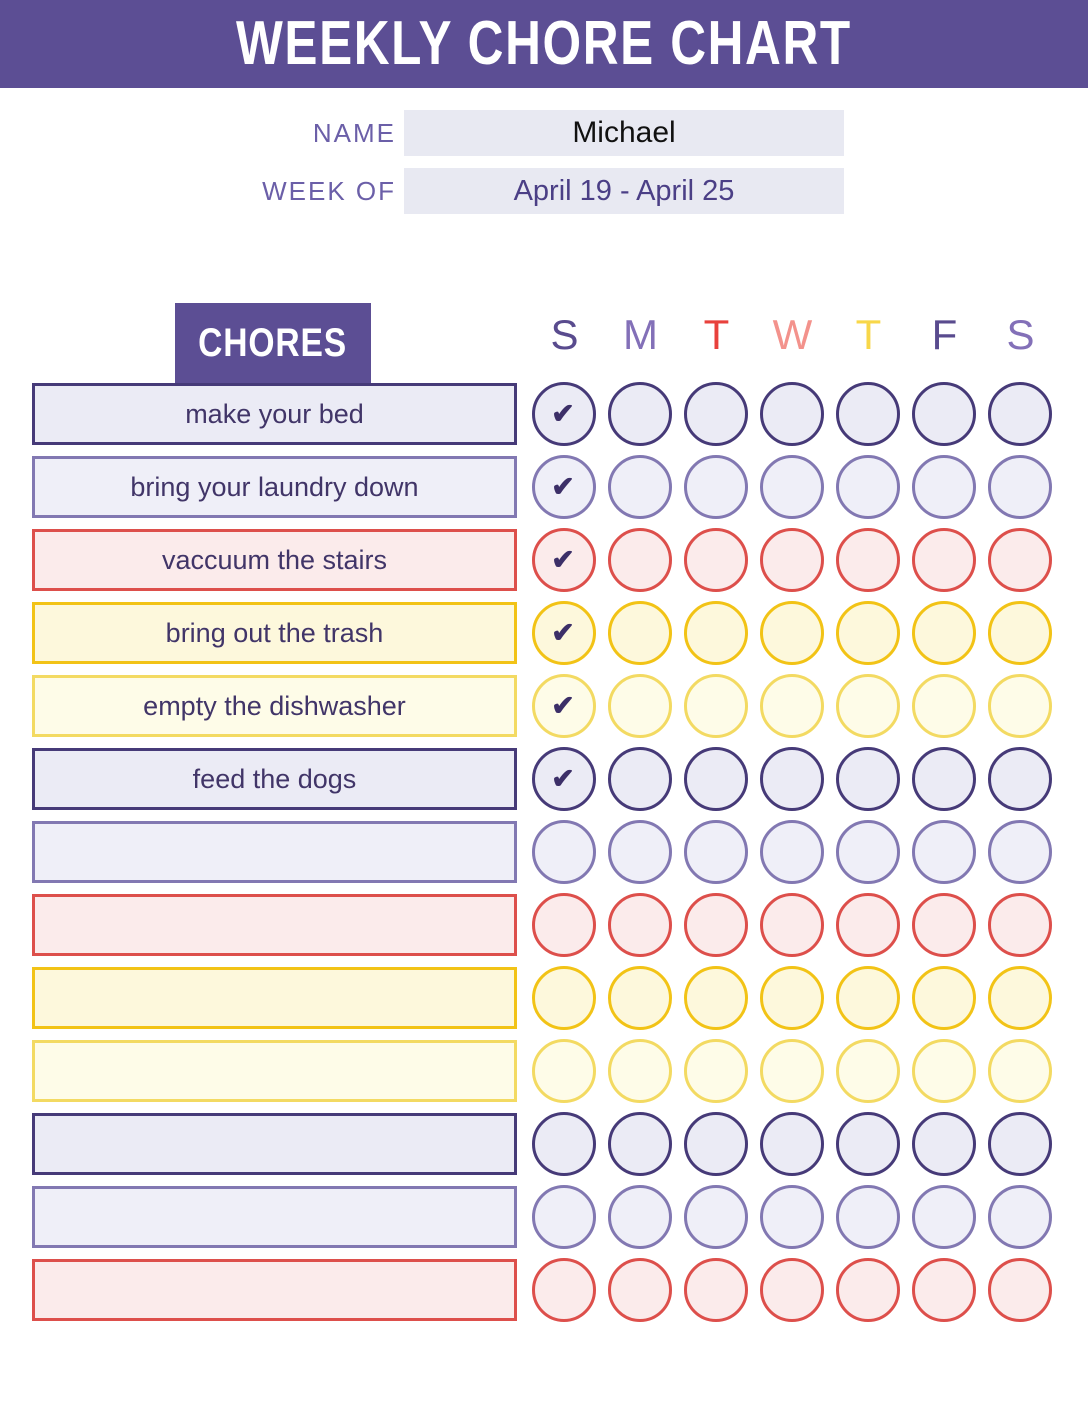  Describe the element at coordinates (274, 633) in the screenshot. I see `chore-label-box: bring out the trash` at that location.